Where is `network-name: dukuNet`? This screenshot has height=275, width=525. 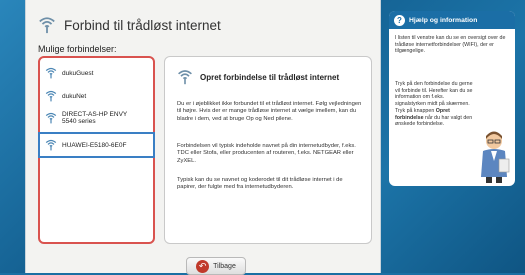 network-name: dukuNet is located at coordinates (74, 96).